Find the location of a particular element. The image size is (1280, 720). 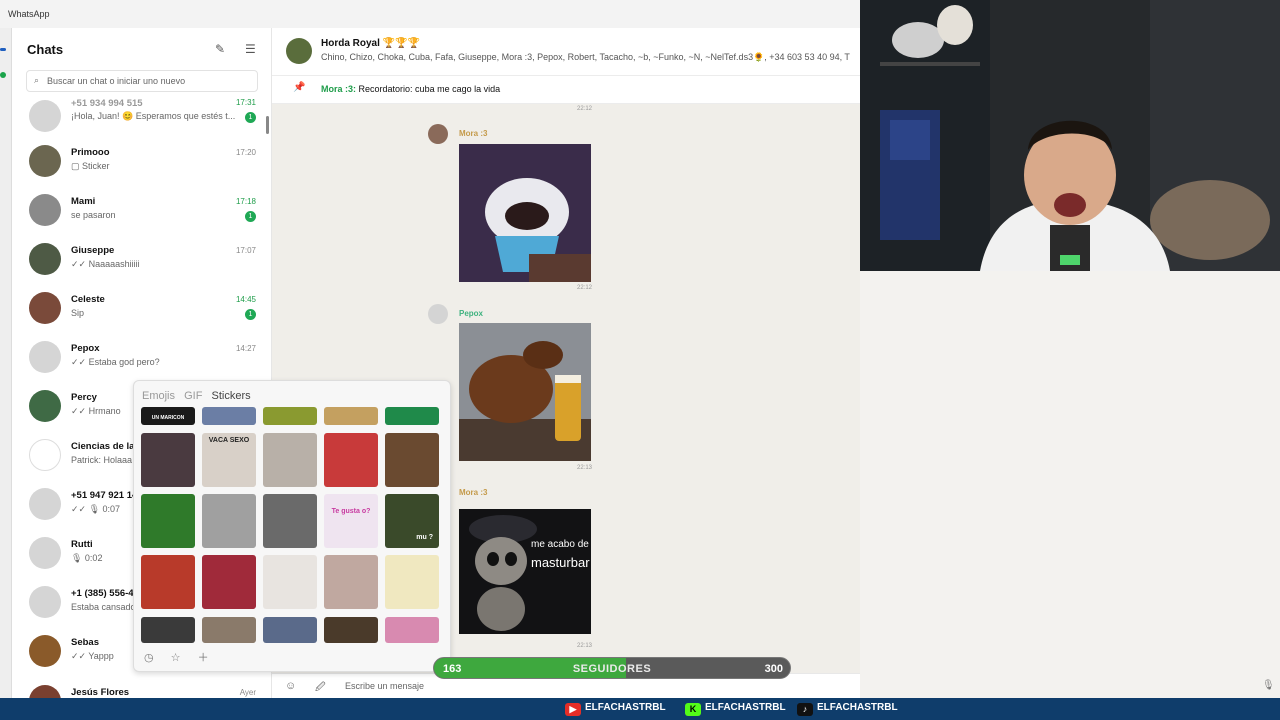

search-icon: ⌕ is located at coordinates (37, 80).